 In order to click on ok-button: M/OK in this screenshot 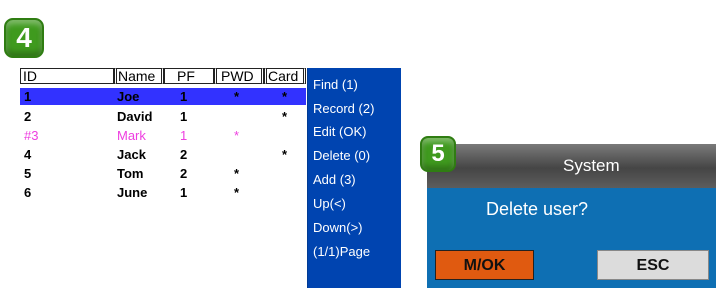, I will do `click(484, 265)`.